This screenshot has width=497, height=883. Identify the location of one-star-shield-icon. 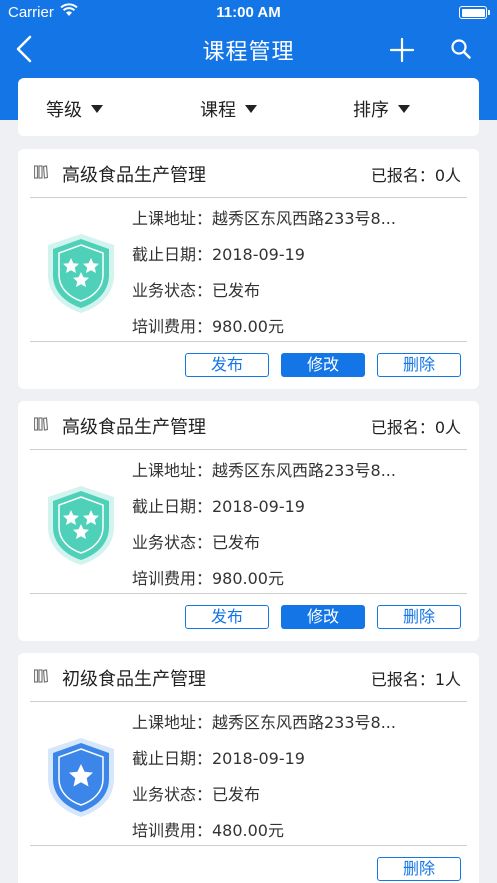
(81, 777).